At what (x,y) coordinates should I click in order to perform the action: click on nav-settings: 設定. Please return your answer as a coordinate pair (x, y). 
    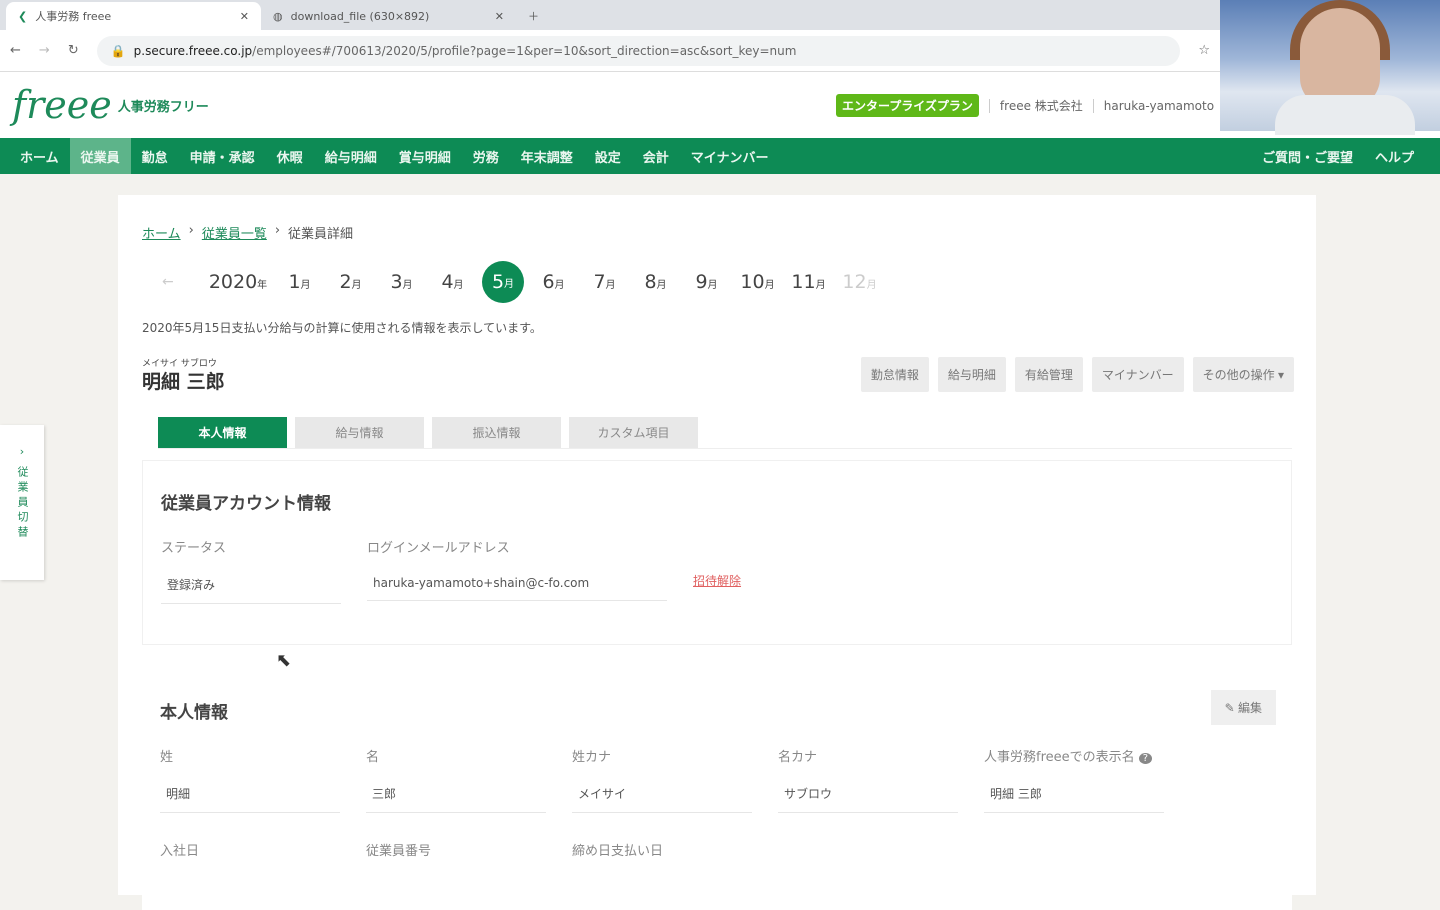
    Looking at the image, I should click on (608, 156).